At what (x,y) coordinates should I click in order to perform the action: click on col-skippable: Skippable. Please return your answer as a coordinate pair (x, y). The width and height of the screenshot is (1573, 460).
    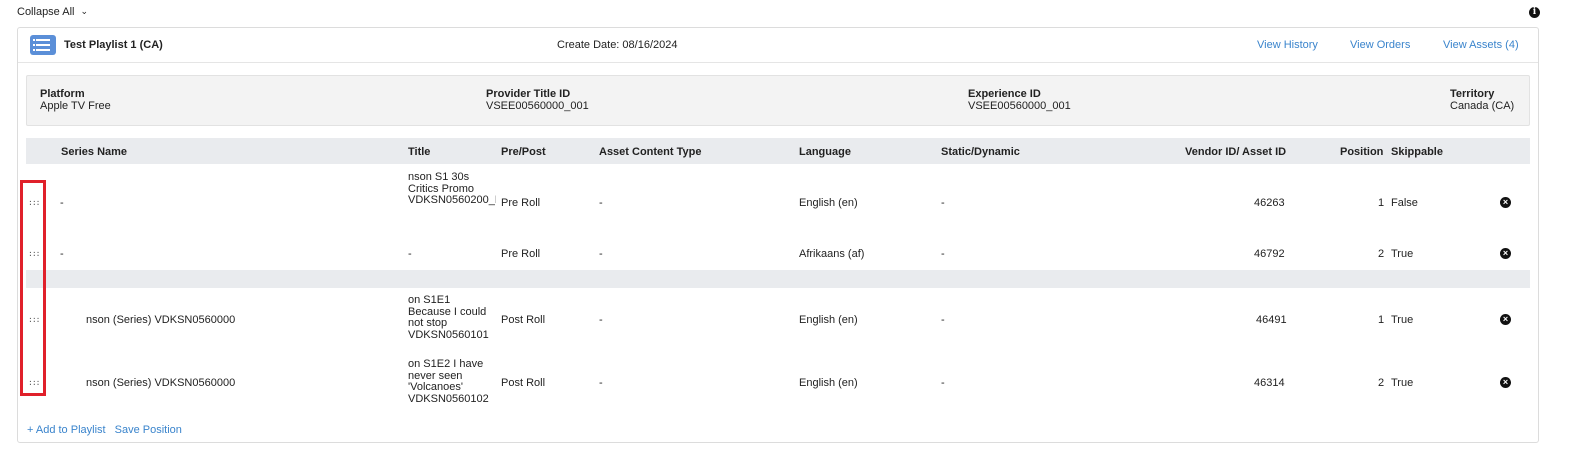
    Looking at the image, I should click on (1417, 152).